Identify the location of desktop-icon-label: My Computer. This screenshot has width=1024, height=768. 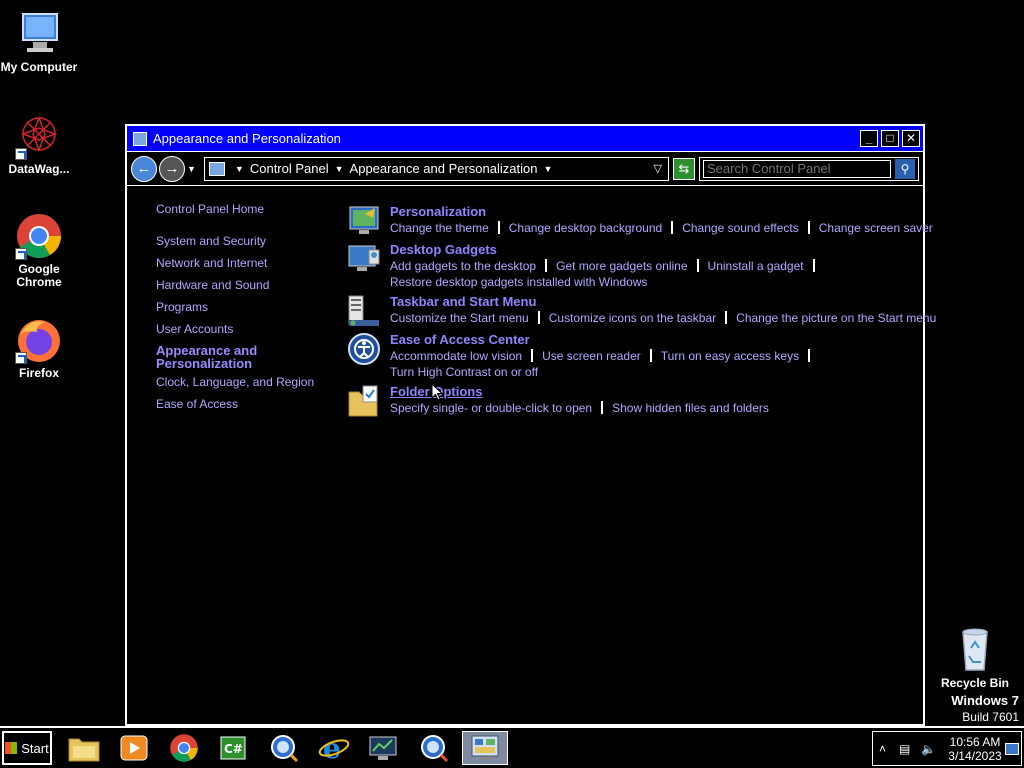
(39, 67).